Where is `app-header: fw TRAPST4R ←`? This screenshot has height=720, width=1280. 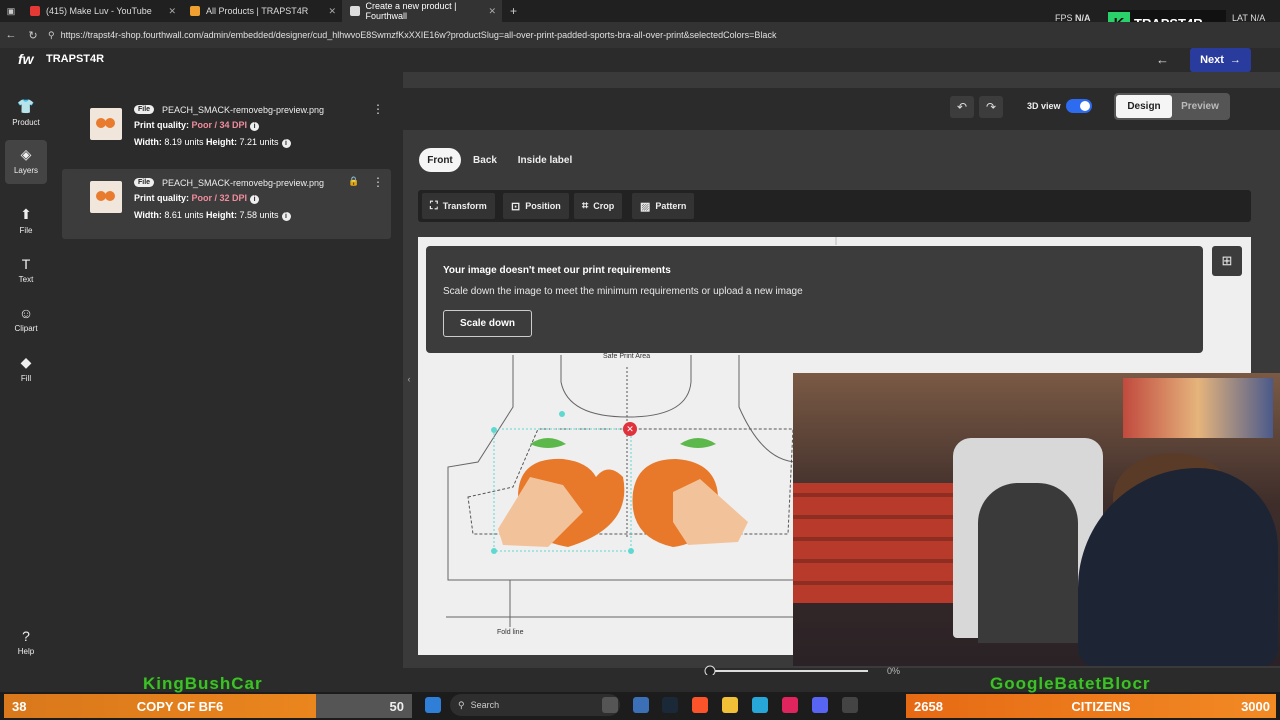
app-header: fw TRAPST4R ← is located at coordinates (640, 60).